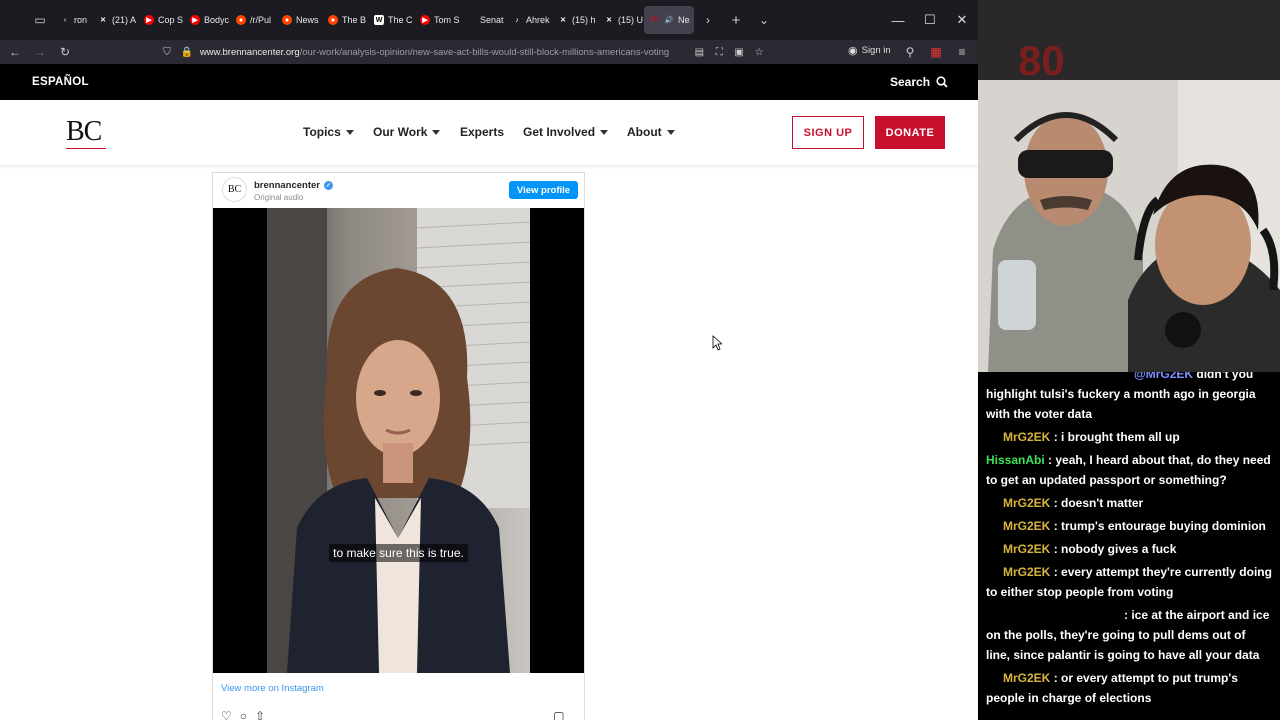 The height and width of the screenshot is (720, 1280). Describe the element at coordinates (400, 132) in the screenshot. I see `nav-label: Our Work` at that location.